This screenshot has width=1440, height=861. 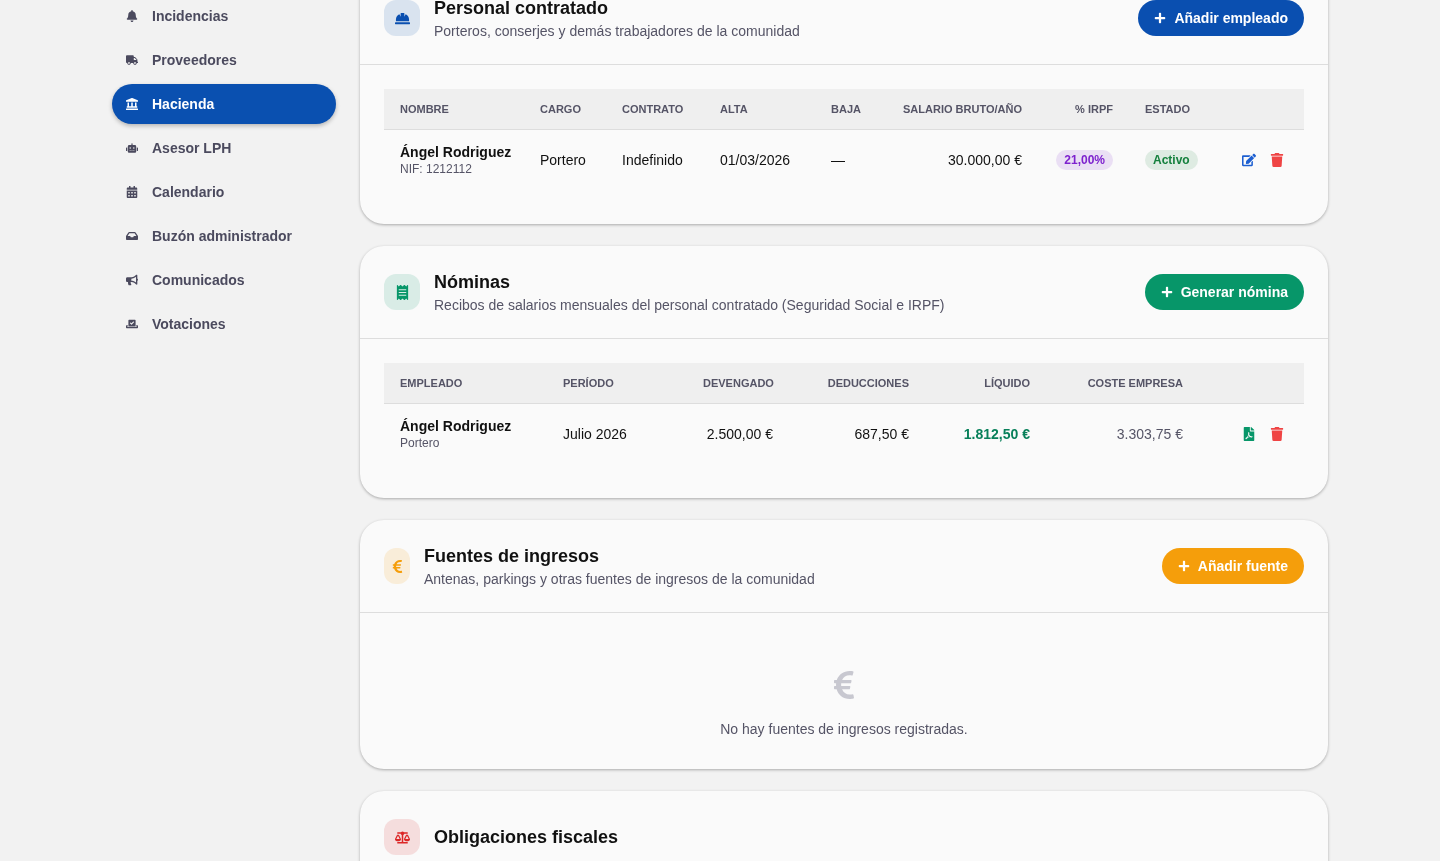 I want to click on bell-icon, so click(x=132, y=16).